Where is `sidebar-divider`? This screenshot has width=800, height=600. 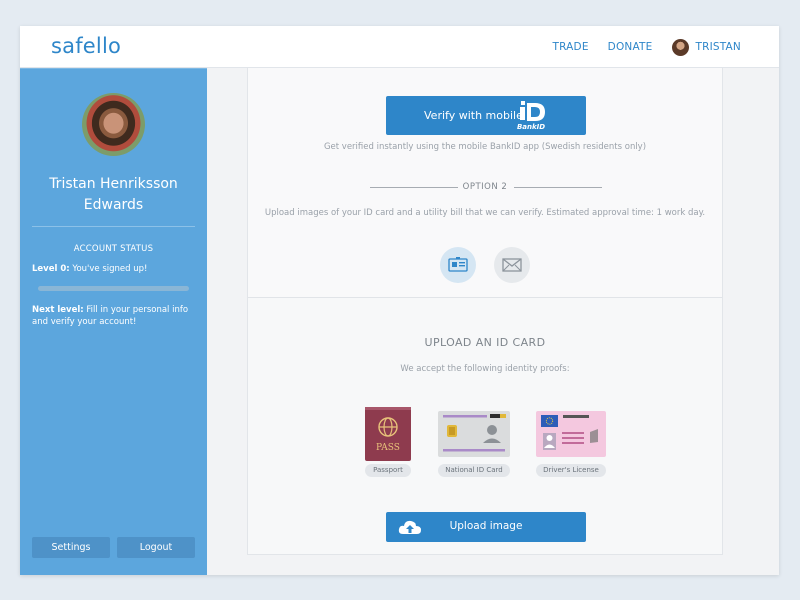
sidebar-divider is located at coordinates (113, 226).